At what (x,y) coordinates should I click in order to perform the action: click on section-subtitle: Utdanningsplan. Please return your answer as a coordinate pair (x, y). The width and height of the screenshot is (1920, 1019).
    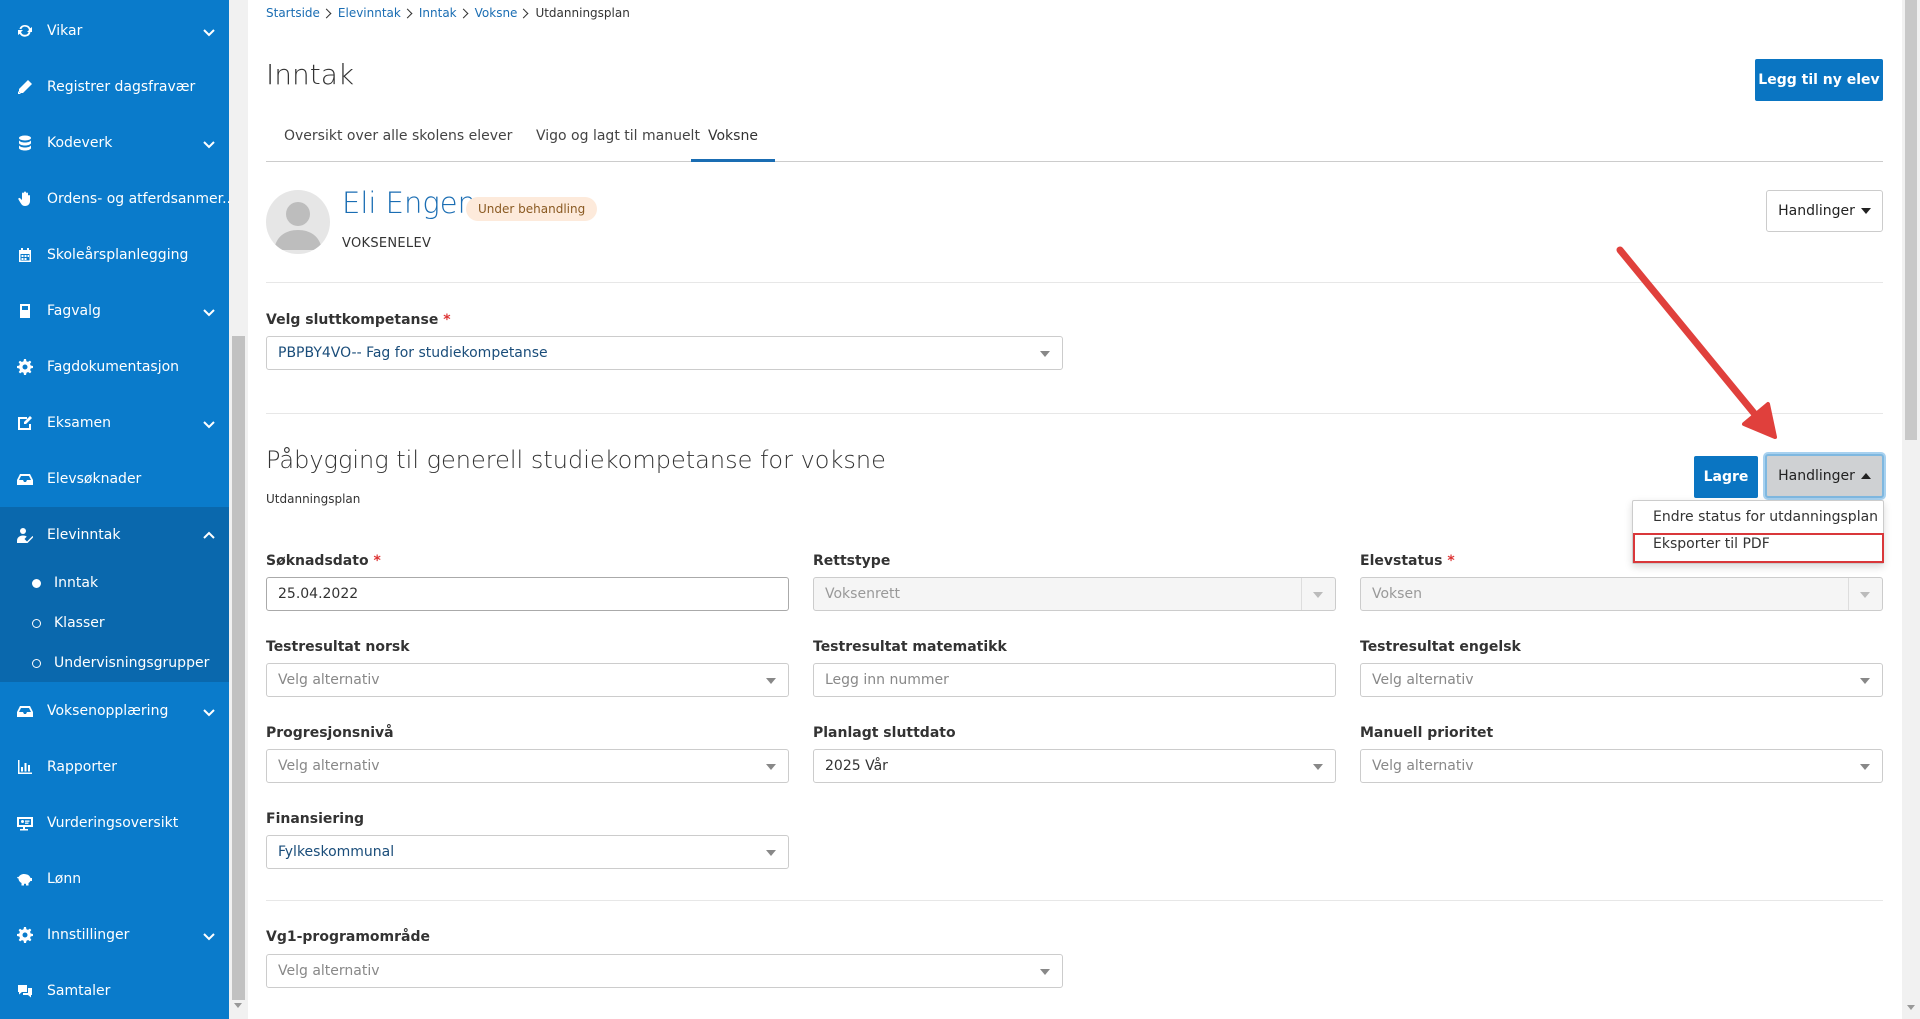
    Looking at the image, I should click on (313, 499).